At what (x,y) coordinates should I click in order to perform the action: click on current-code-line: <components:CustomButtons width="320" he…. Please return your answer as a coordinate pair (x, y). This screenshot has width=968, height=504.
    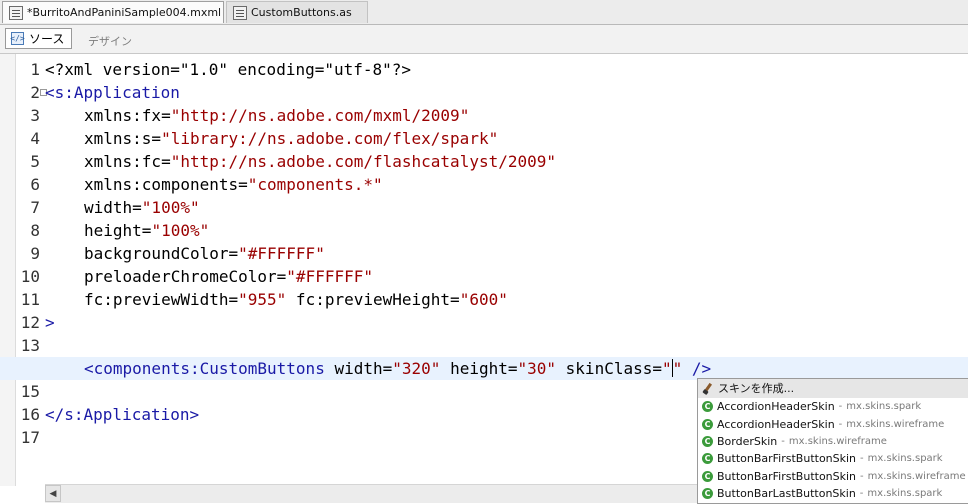
    Looking at the image, I should click on (484, 368).